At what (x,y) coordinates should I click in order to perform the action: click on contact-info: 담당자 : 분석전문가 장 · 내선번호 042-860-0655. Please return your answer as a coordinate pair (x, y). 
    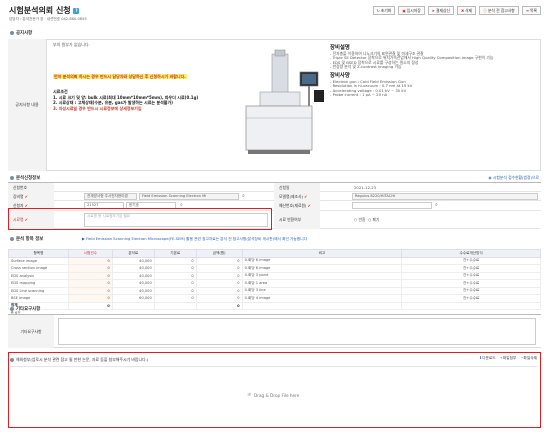
    Looking at the image, I should click on (48, 19).